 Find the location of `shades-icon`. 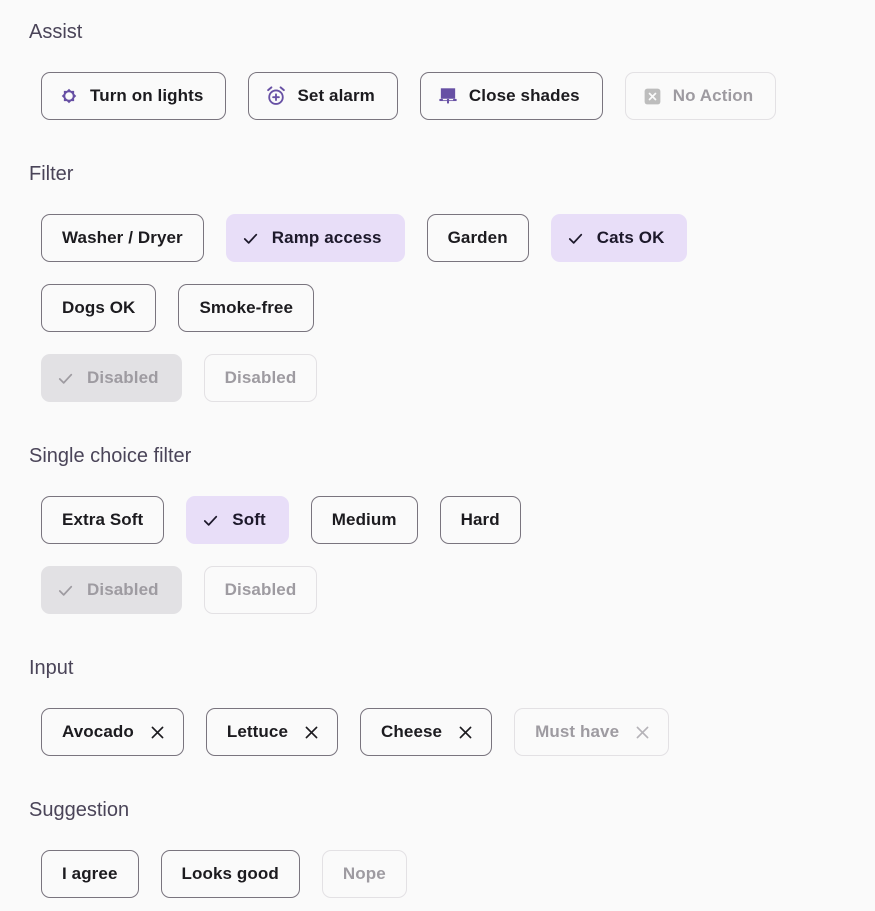

shades-icon is located at coordinates (448, 96).